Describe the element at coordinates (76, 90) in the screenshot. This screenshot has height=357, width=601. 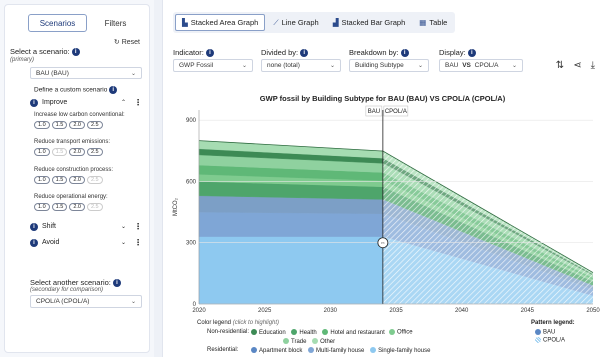
I see `custom-scenario-label: Define a custom scenario i` at that location.